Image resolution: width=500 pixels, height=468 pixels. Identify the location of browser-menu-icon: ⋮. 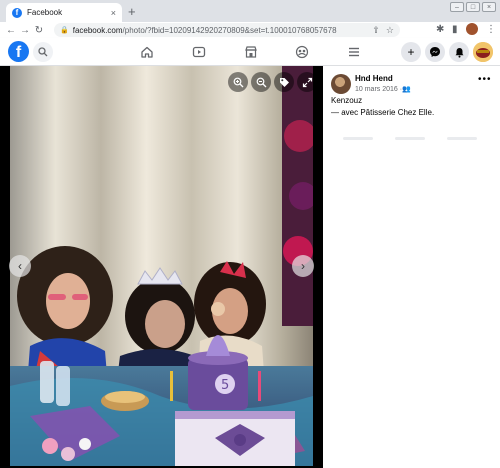
(491, 29).